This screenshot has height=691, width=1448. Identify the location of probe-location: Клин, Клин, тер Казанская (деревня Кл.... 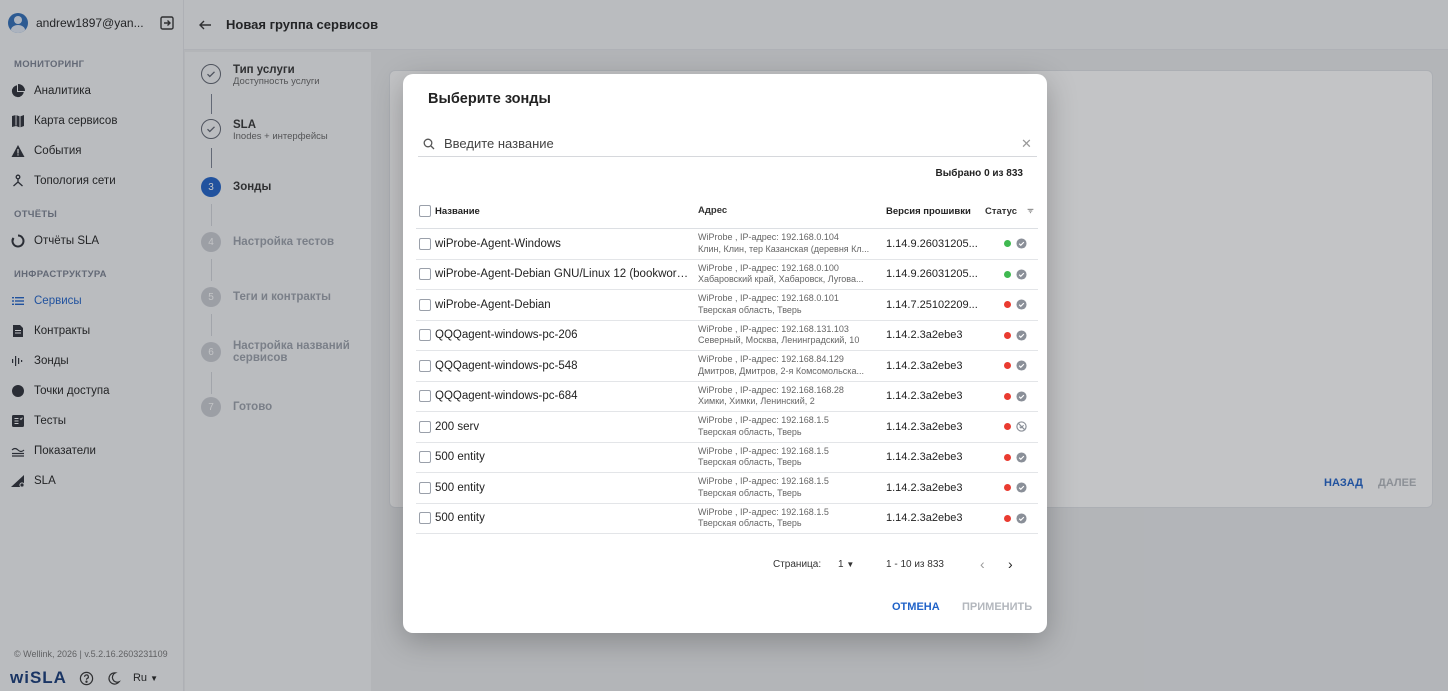
(784, 248).